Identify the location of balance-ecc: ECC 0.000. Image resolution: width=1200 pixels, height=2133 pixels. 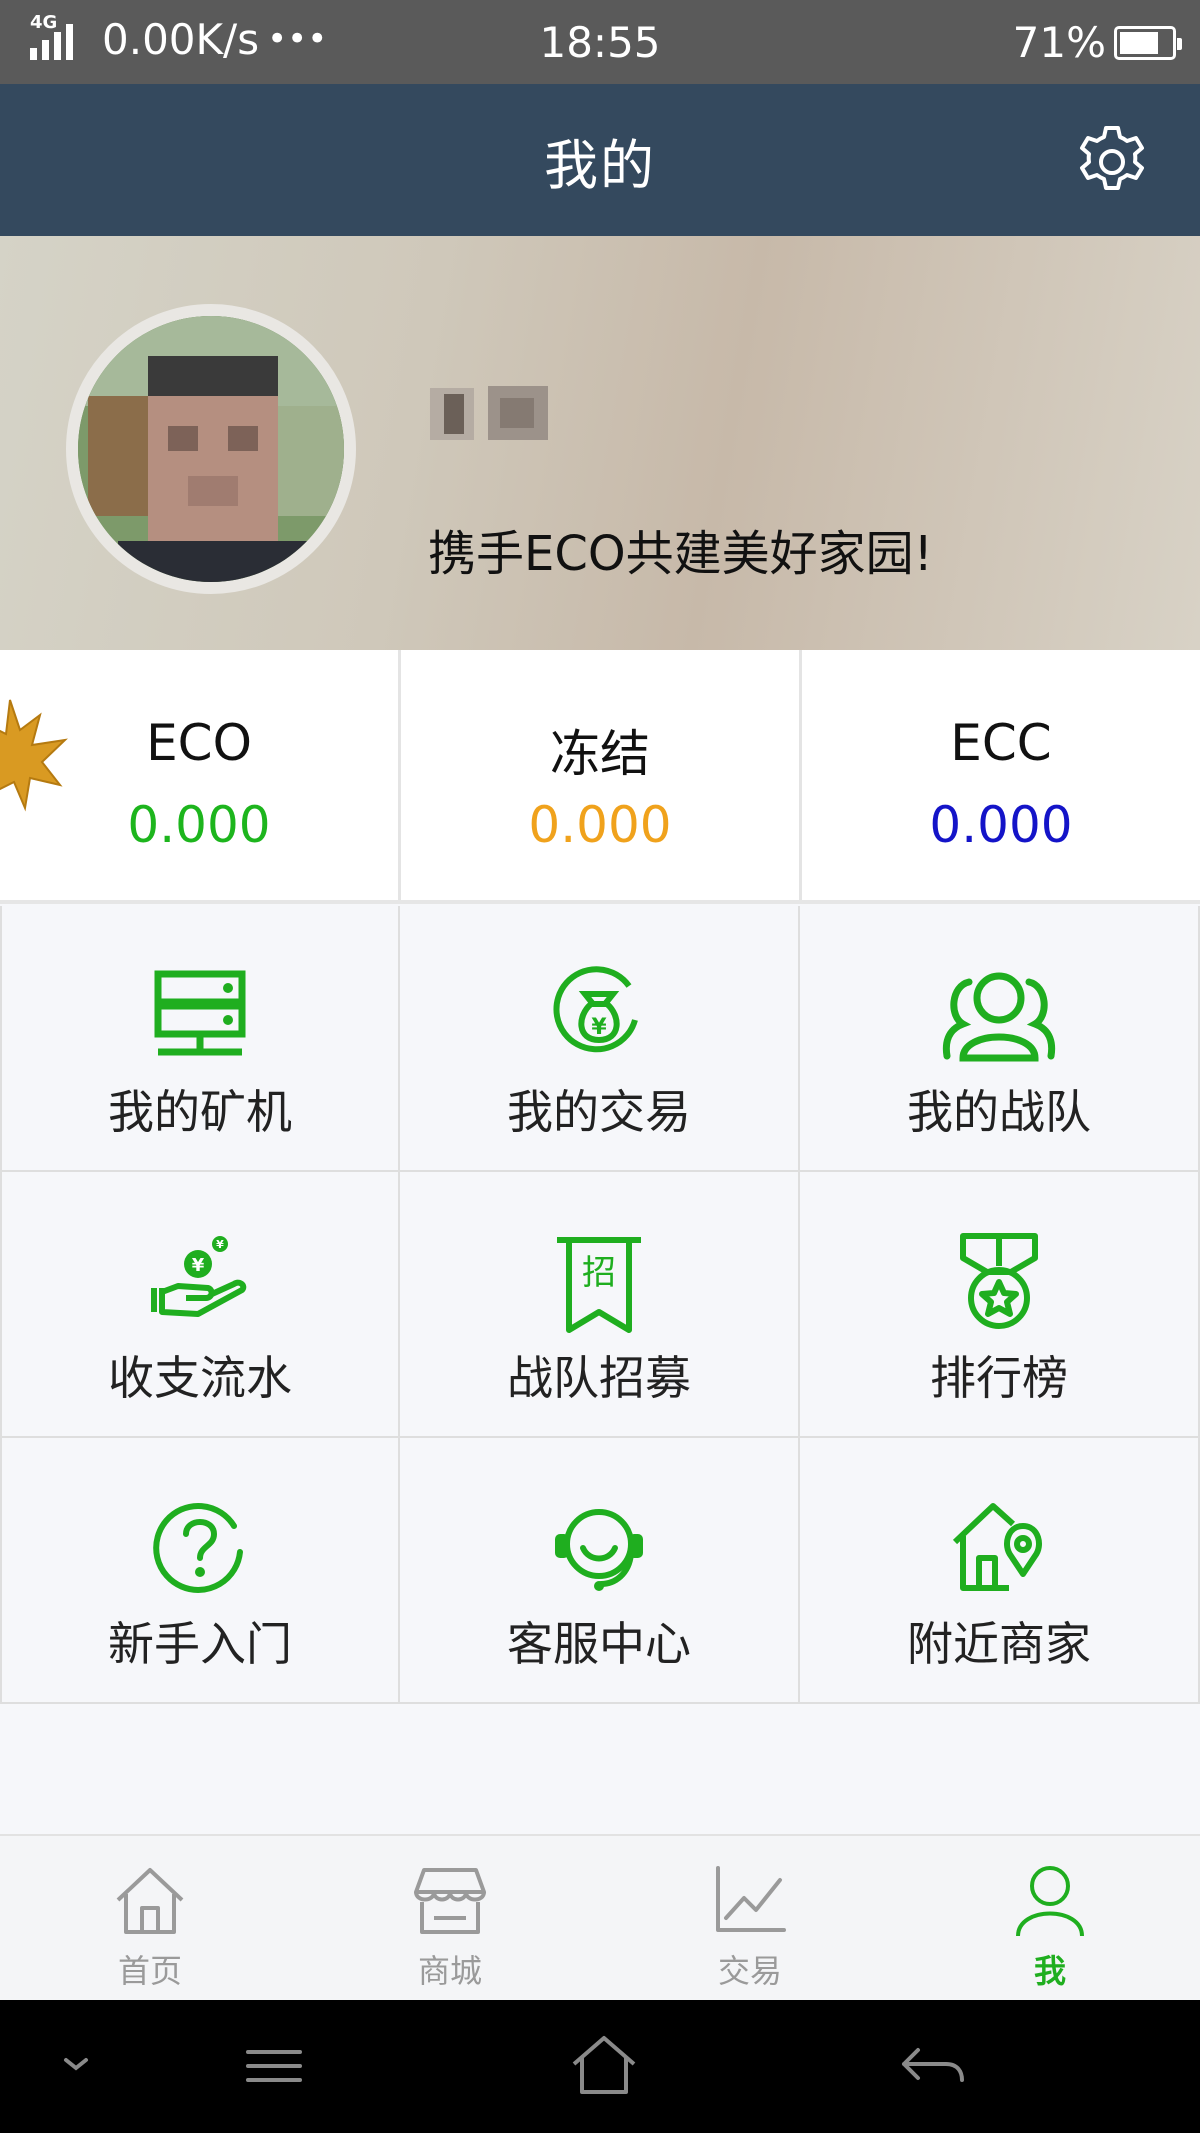
(1001, 775).